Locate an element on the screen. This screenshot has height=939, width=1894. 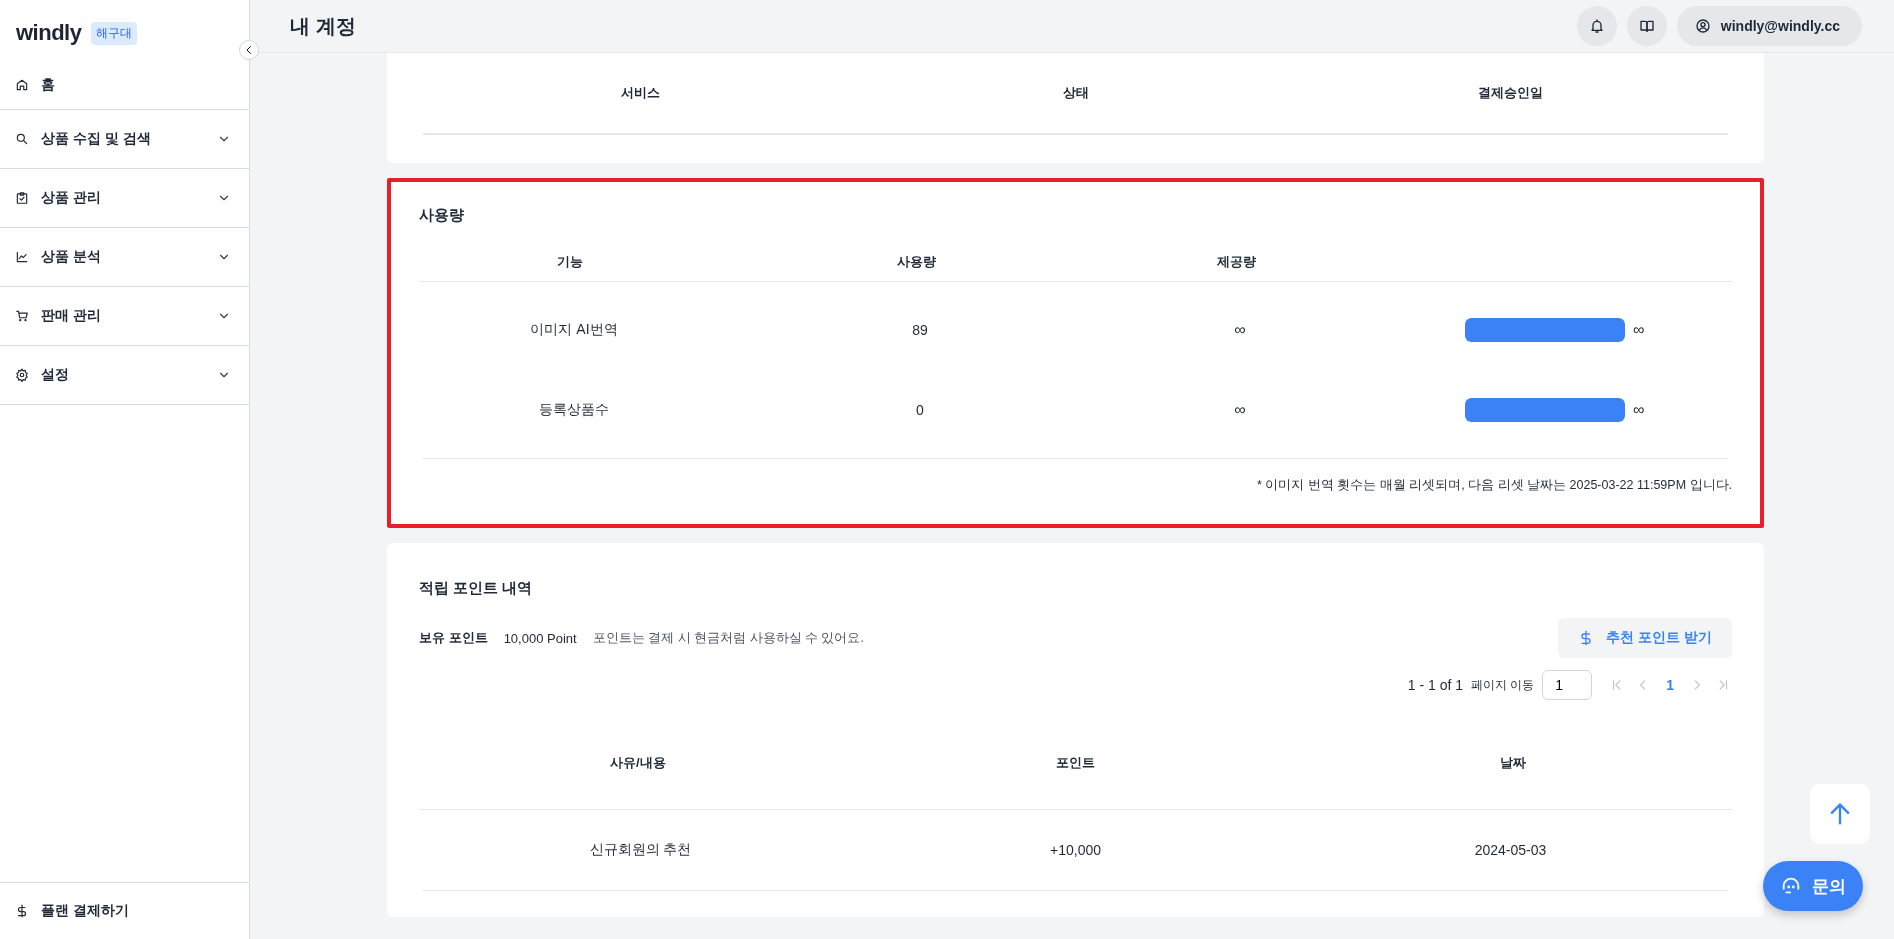
region-badge: 해구대 is located at coordinates (114, 33).